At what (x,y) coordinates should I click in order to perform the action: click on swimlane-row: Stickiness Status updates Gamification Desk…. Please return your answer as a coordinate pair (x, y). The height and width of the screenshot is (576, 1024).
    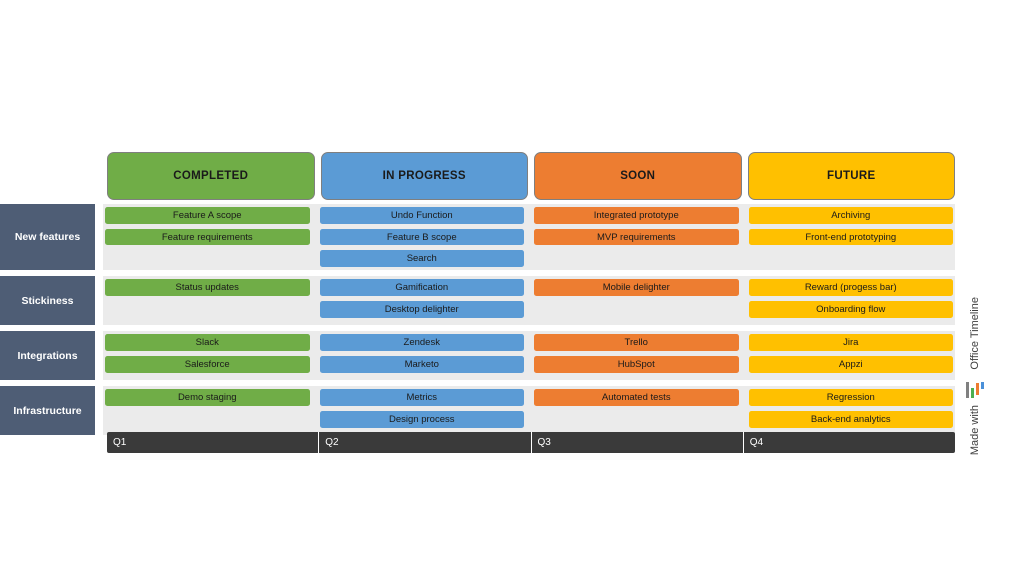
    Looking at the image, I should click on (477, 300).